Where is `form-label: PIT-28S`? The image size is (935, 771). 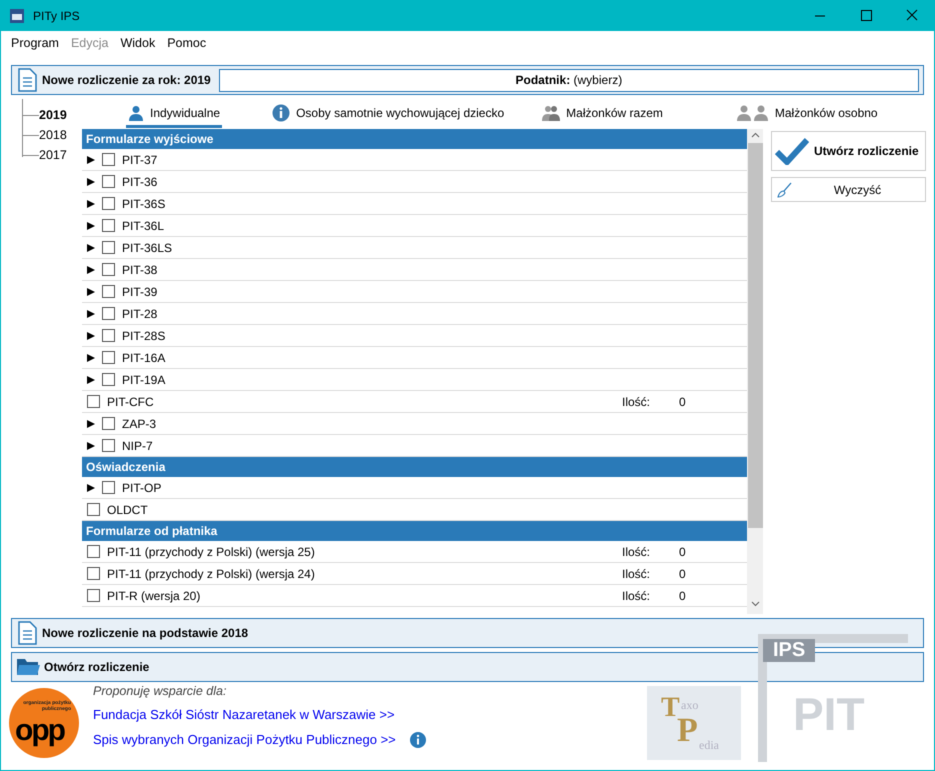 form-label: PIT-28S is located at coordinates (144, 335).